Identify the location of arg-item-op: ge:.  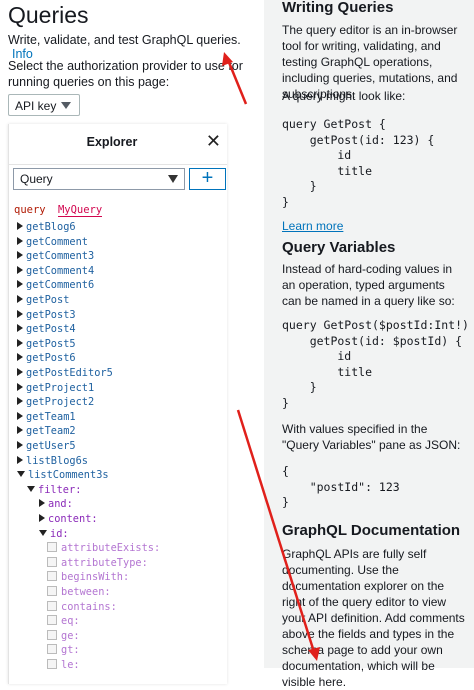
(63, 636).